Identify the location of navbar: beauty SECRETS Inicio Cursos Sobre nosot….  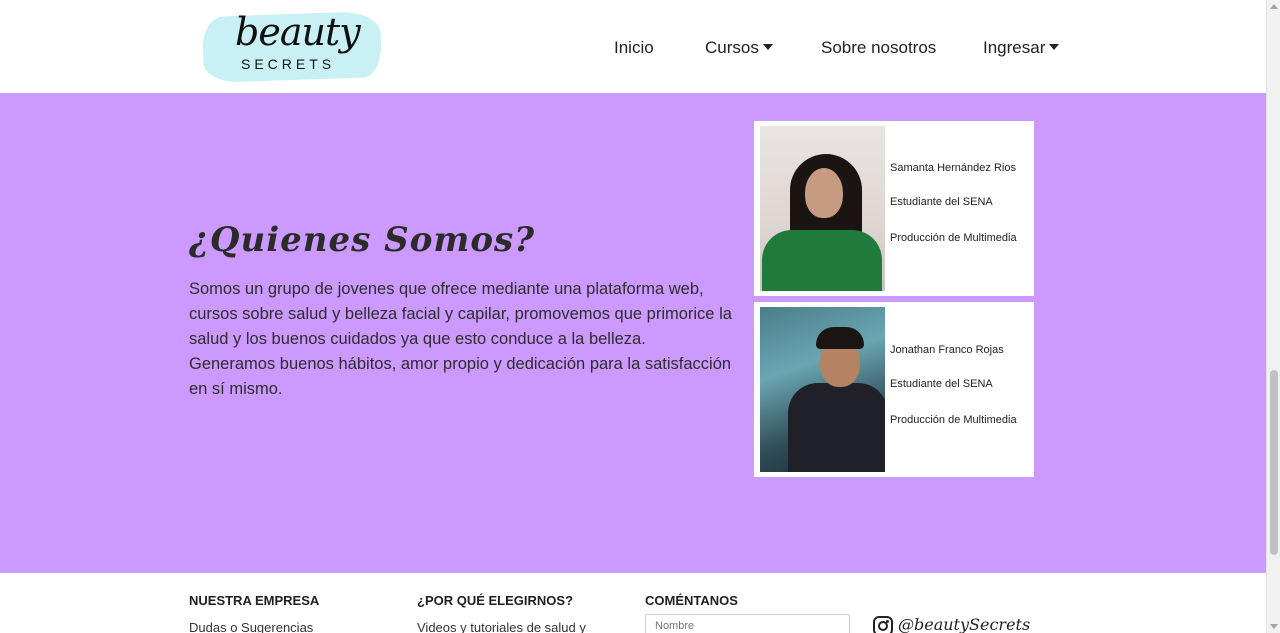
(633, 46).